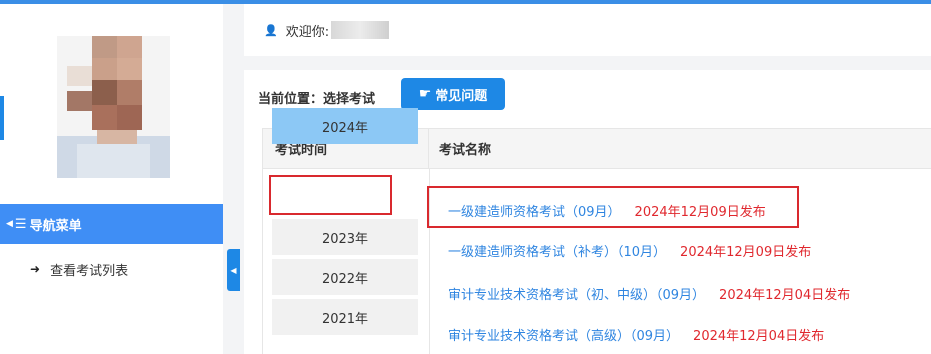 The image size is (931, 354). I want to click on exam-list-item: 一级建造师资格考试（09月） 2024年12月09日发布, so click(607, 210).